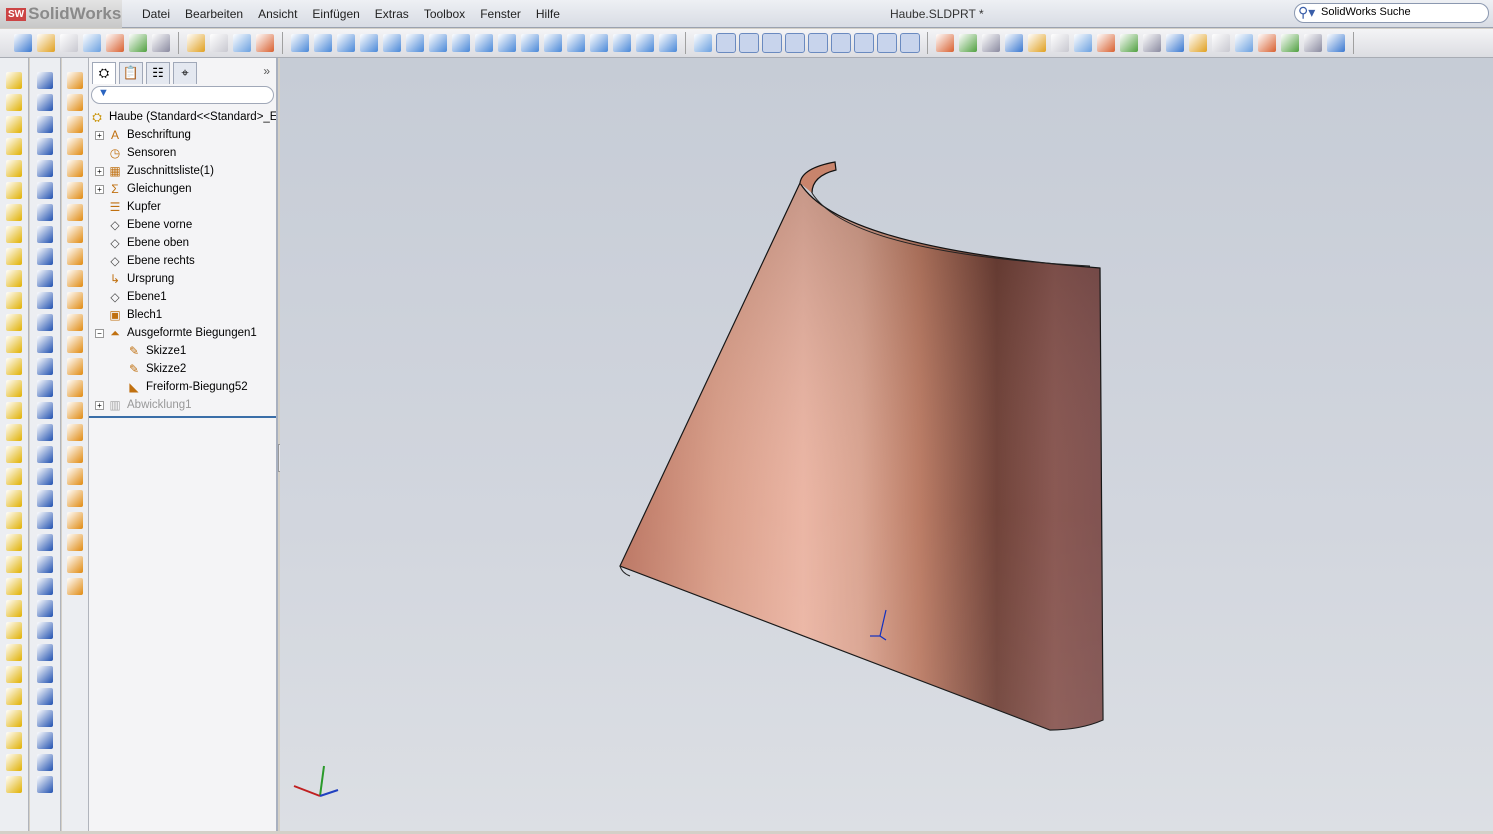  I want to click on tree-node: ◇ Ebene vorne, so click(182, 225).